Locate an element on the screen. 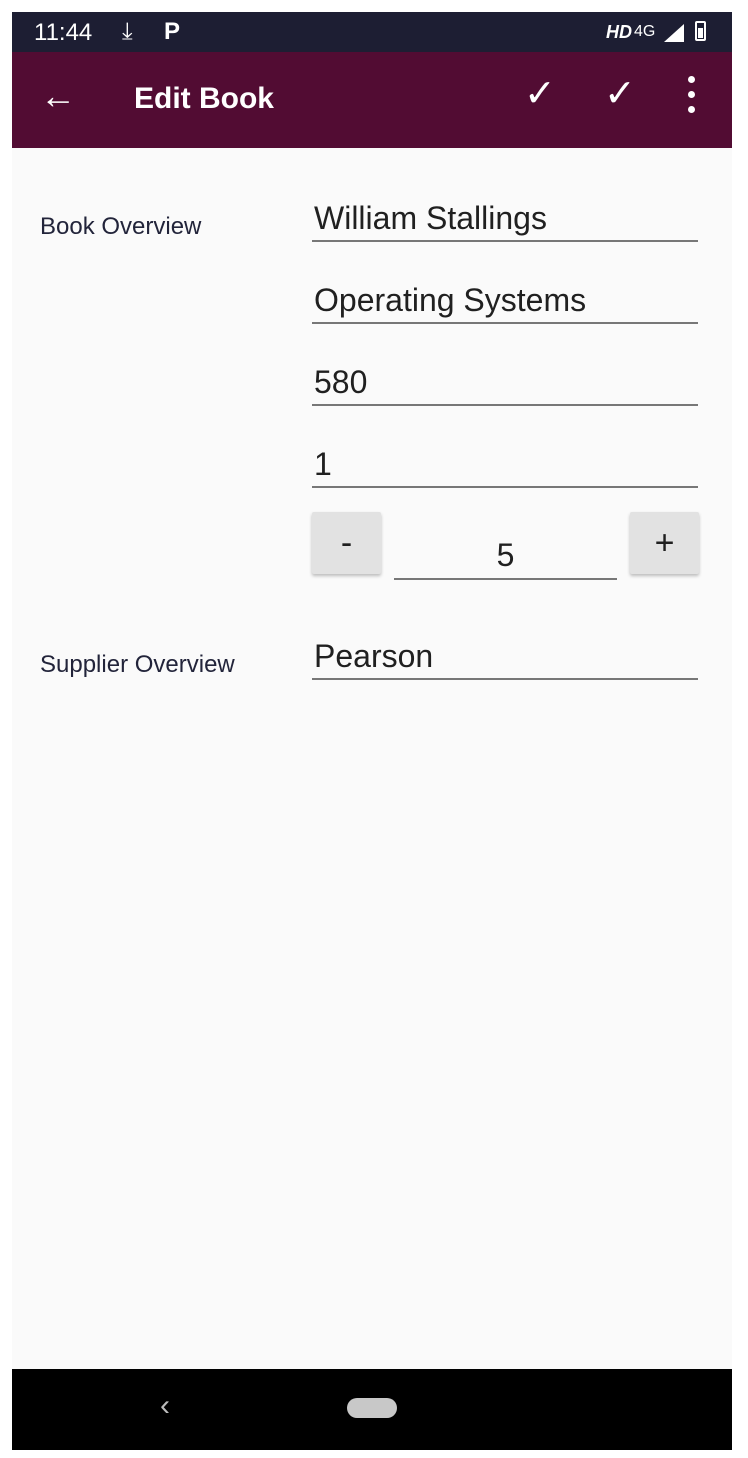 The image size is (748, 1458). navigation-bar: ‹ is located at coordinates (372, 1409).